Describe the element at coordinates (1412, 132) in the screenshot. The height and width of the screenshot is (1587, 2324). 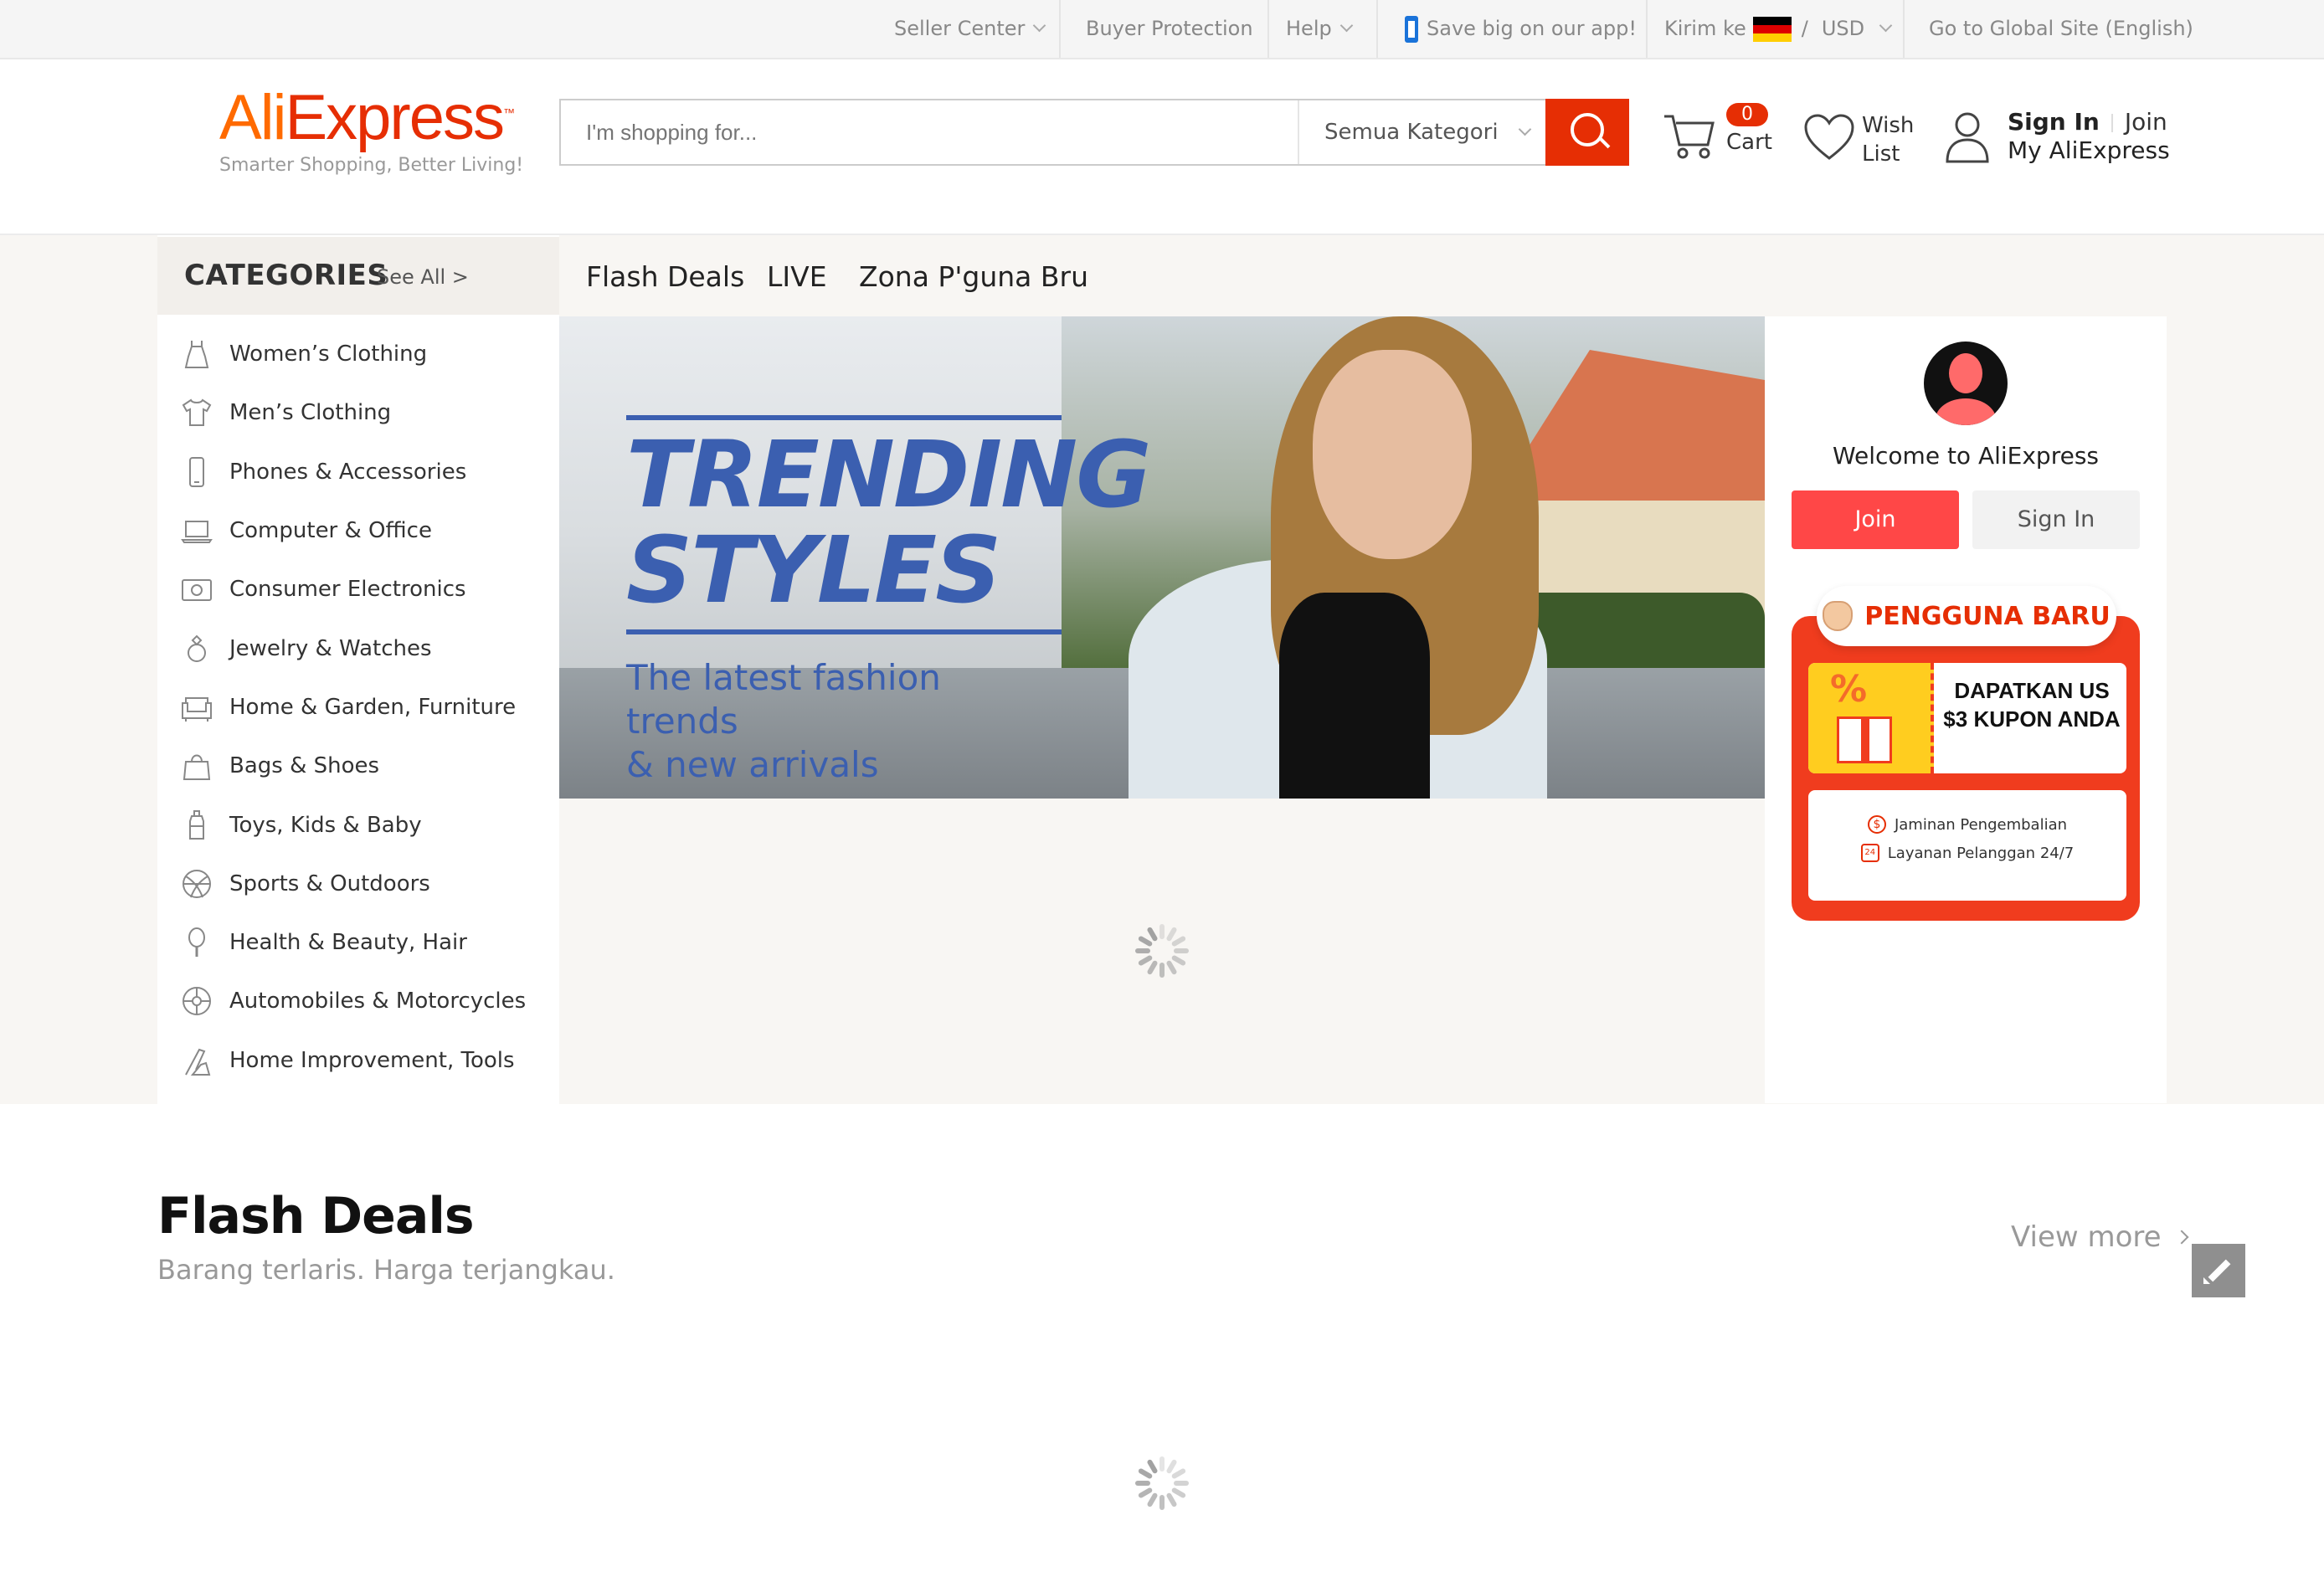
I see `category-dropdown-label: Semua Kategori` at that location.